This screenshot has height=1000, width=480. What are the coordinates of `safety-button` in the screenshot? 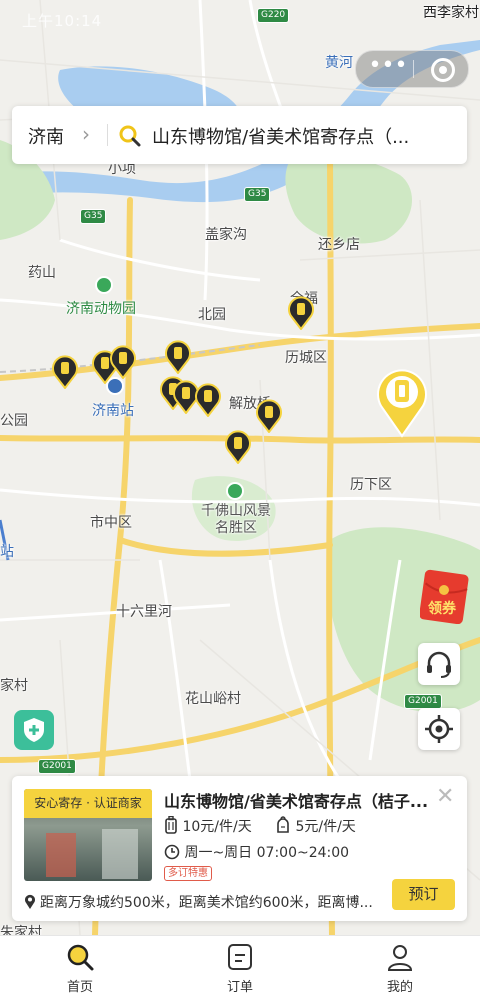 It's located at (34, 730).